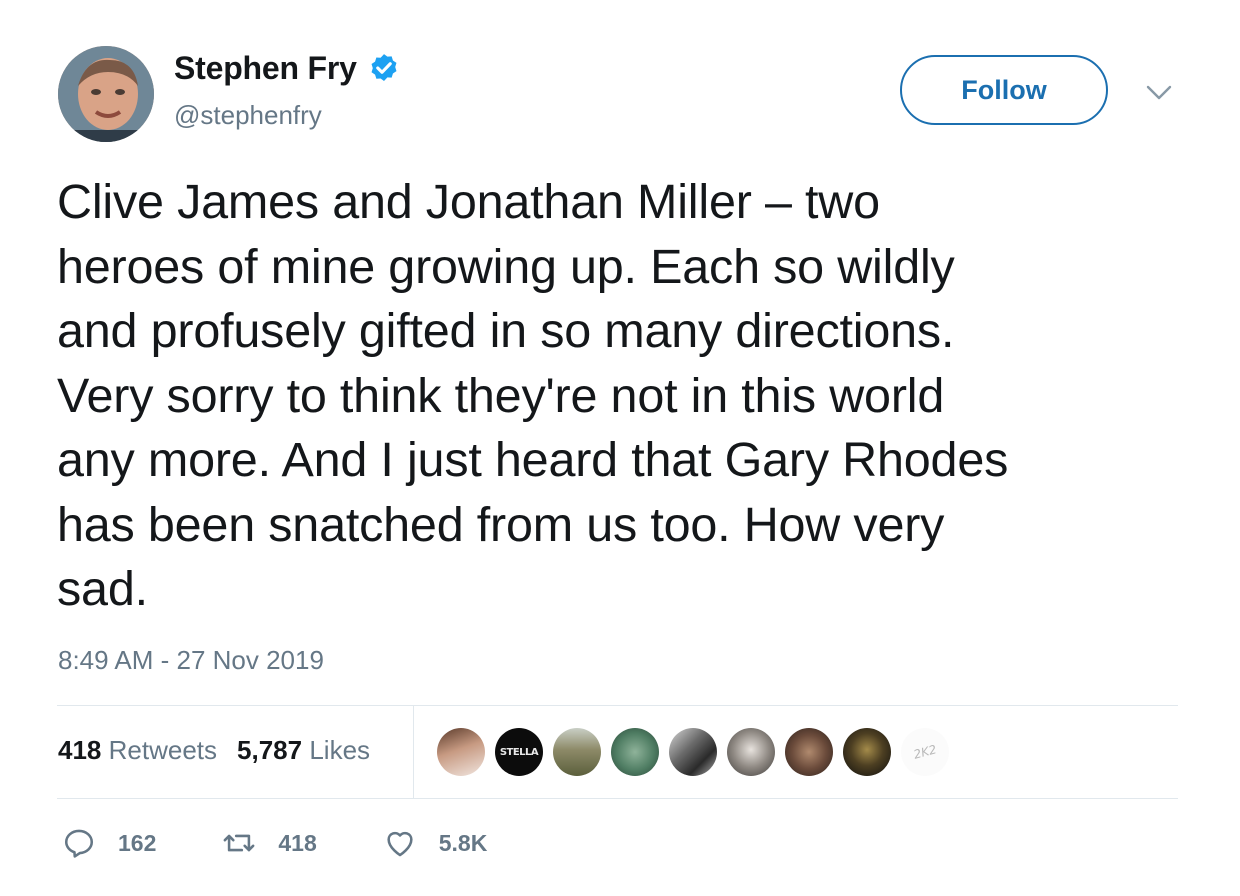 The height and width of the screenshot is (896, 1240). Describe the element at coordinates (463, 842) in the screenshot. I see `like-count: 5.8K` at that location.